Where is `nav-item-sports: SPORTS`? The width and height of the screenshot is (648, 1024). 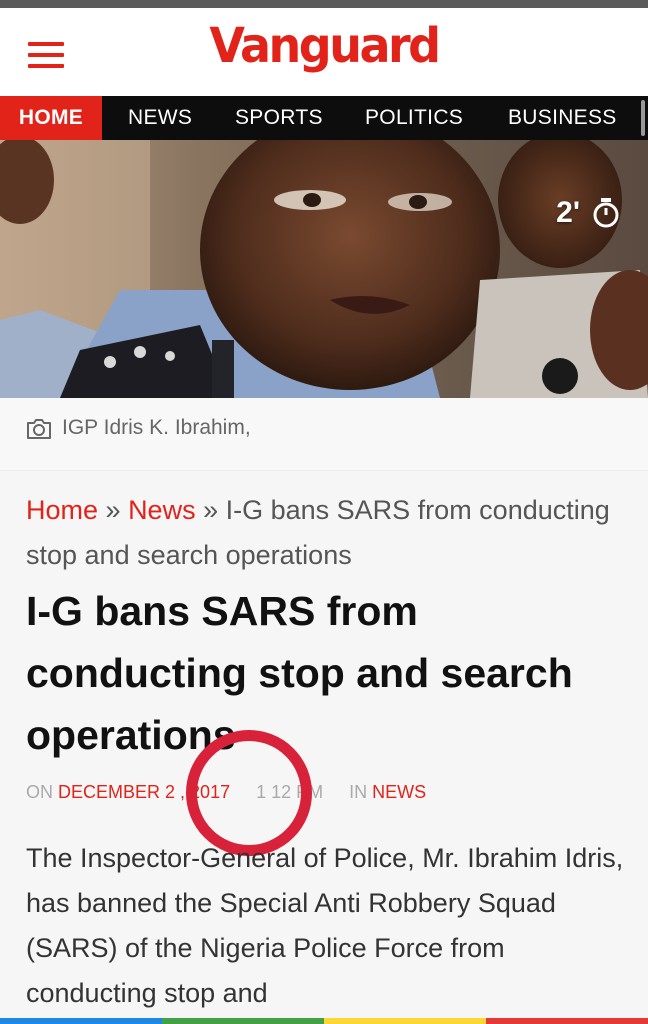 nav-item-sports: SPORTS is located at coordinates (279, 118).